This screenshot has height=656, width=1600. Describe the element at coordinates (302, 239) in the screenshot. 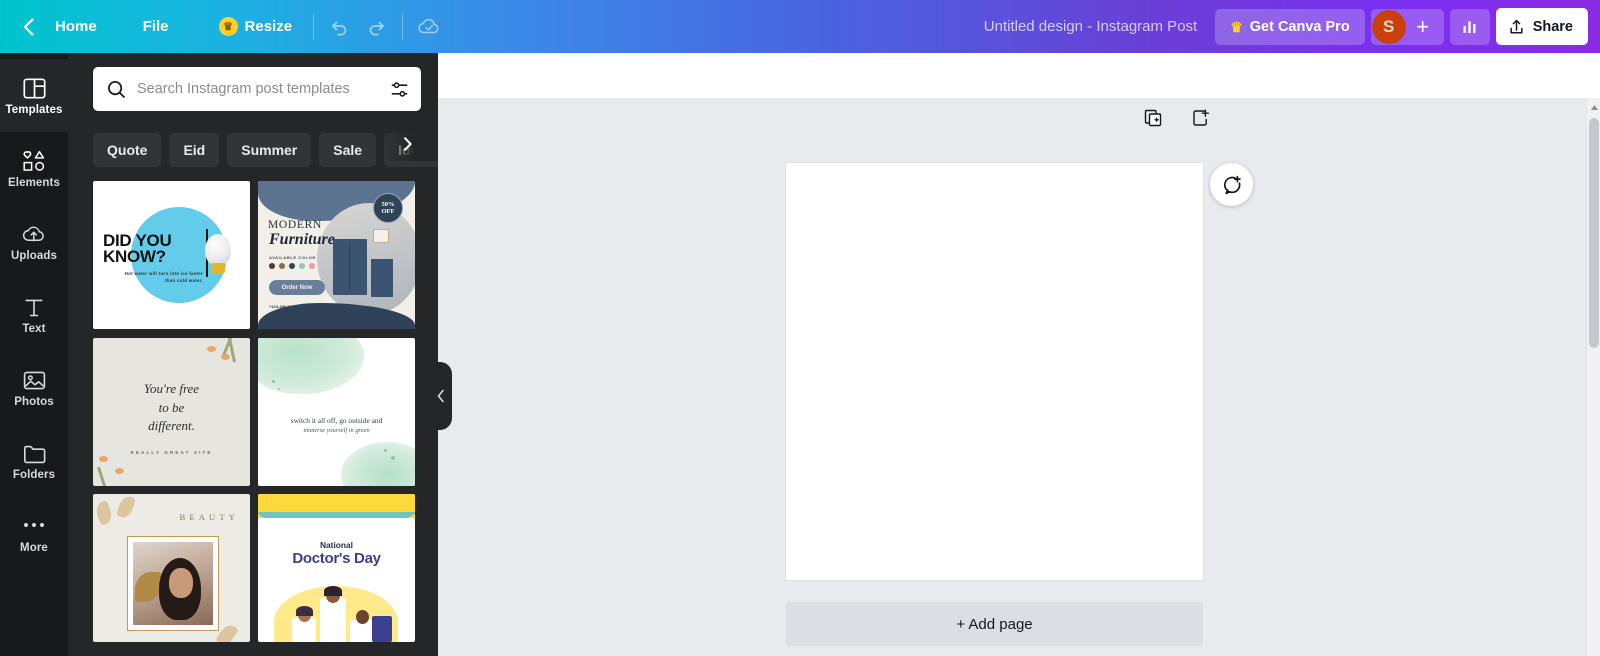

I see `template-script-title: Furniture` at that location.